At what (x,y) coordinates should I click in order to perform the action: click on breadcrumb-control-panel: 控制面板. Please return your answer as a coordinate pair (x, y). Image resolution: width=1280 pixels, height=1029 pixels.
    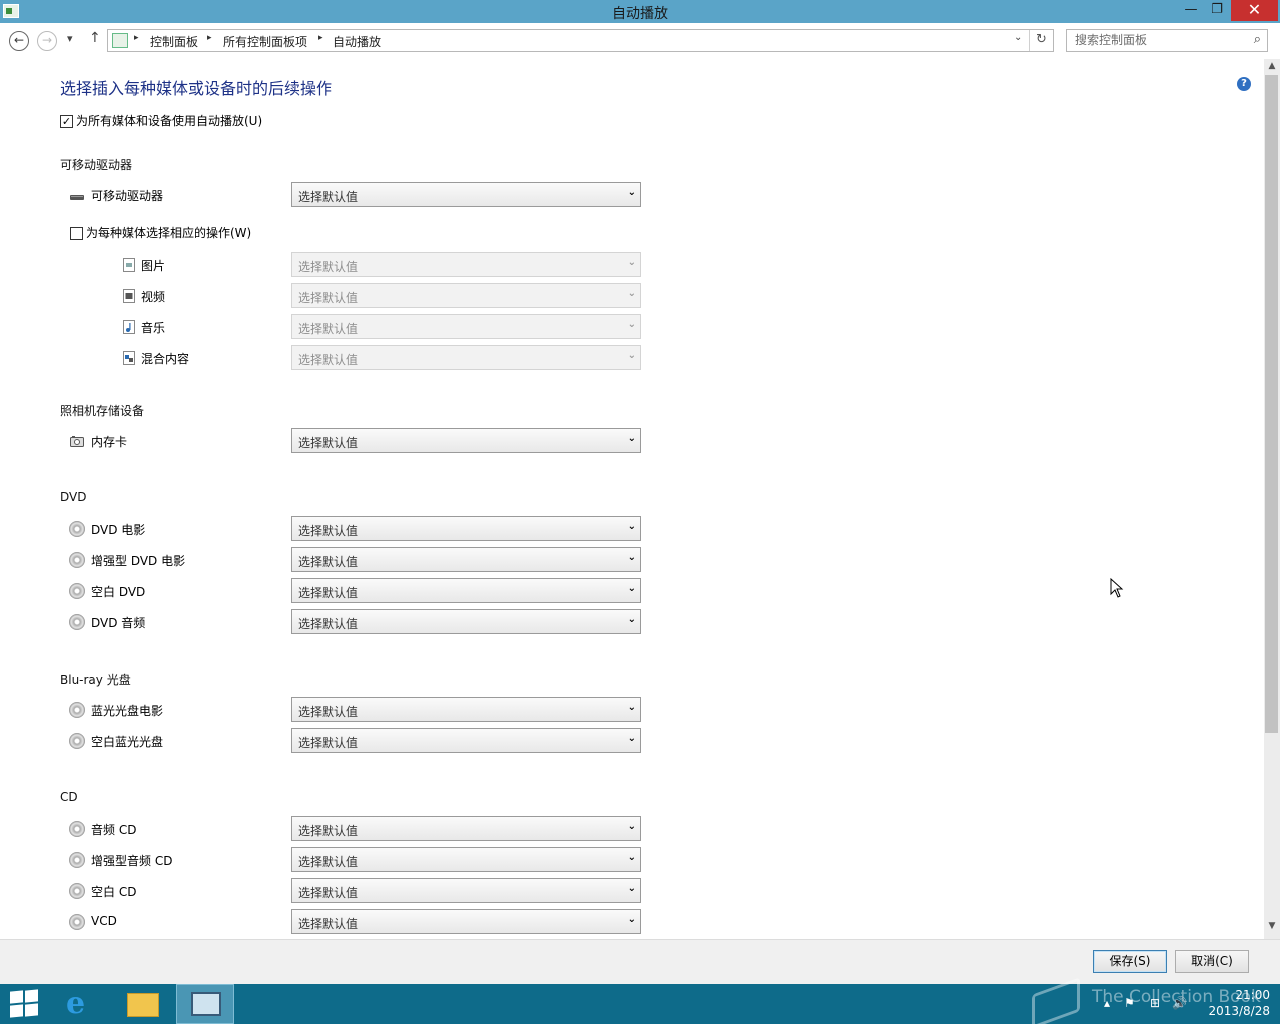
    Looking at the image, I should click on (174, 41).